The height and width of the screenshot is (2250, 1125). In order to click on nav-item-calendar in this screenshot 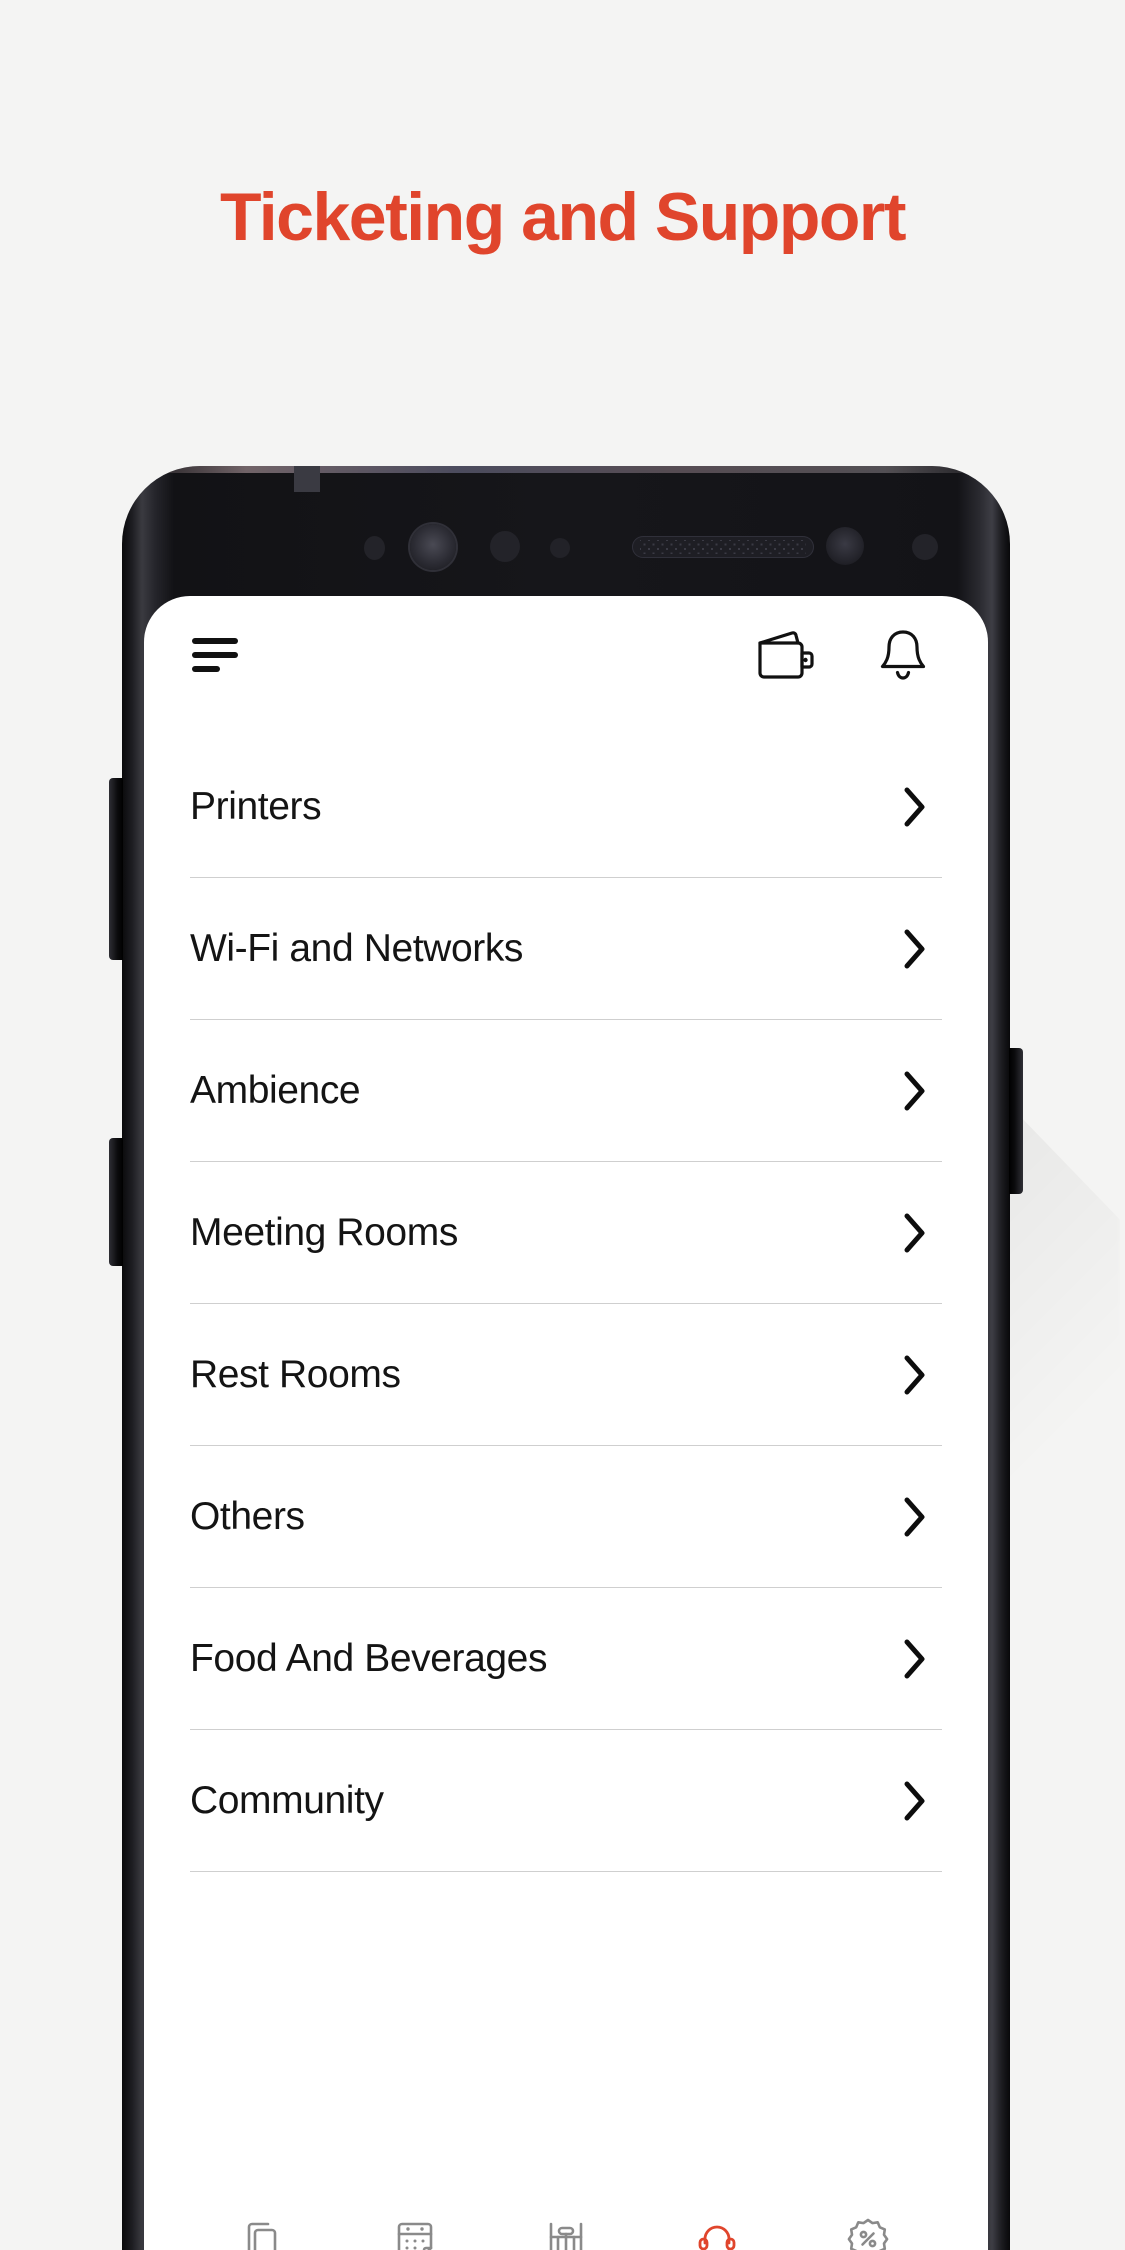, I will do `click(414, 2232)`.